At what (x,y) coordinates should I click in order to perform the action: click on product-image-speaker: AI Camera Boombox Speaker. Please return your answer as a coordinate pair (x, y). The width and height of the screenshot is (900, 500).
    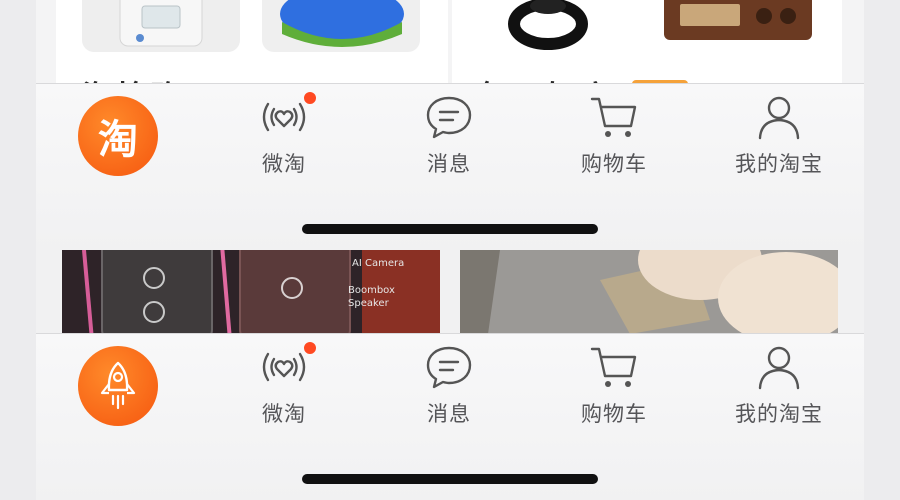
    Looking at the image, I should click on (251, 292).